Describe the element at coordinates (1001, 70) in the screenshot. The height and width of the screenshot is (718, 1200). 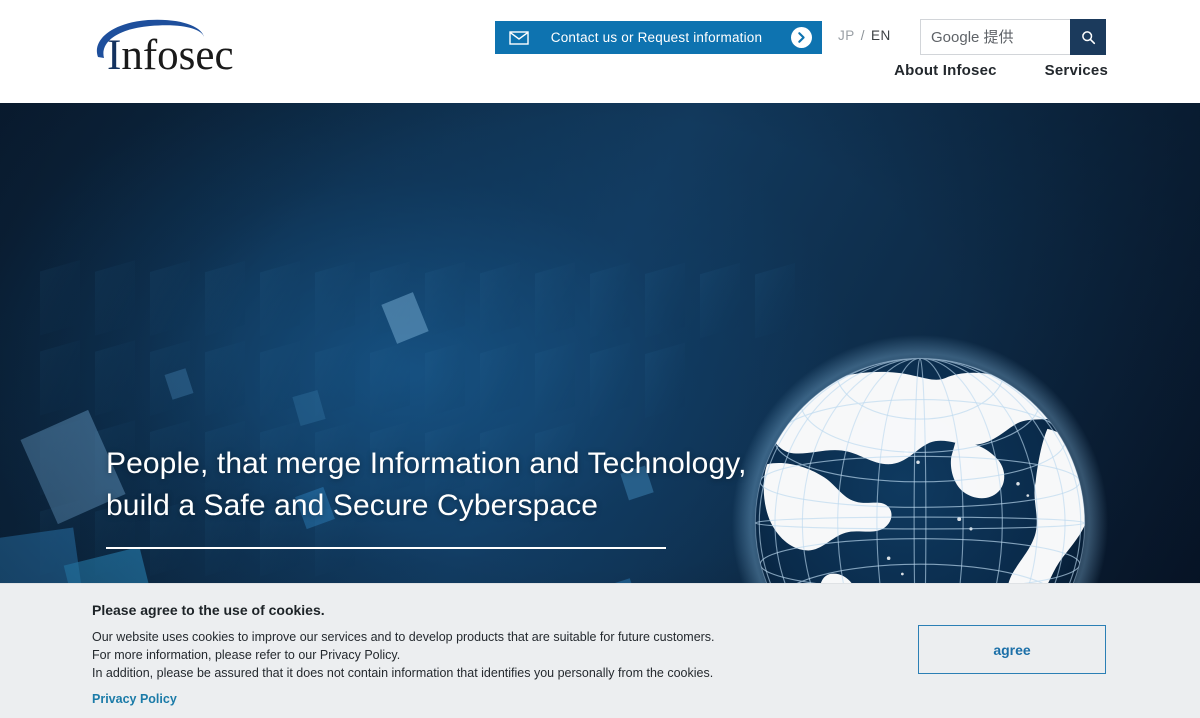
I see `main-navigation: About Infosec Services` at that location.